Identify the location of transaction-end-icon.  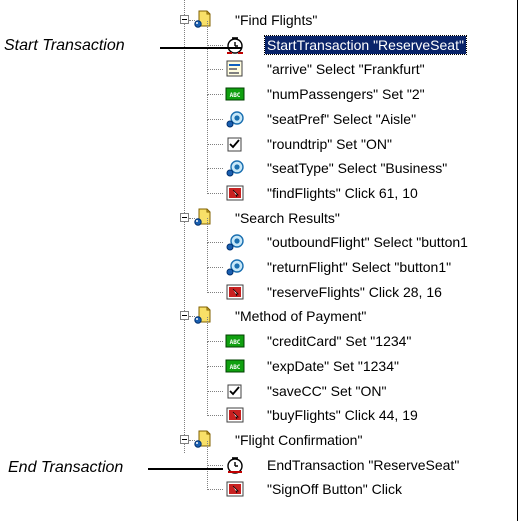
(235, 465).